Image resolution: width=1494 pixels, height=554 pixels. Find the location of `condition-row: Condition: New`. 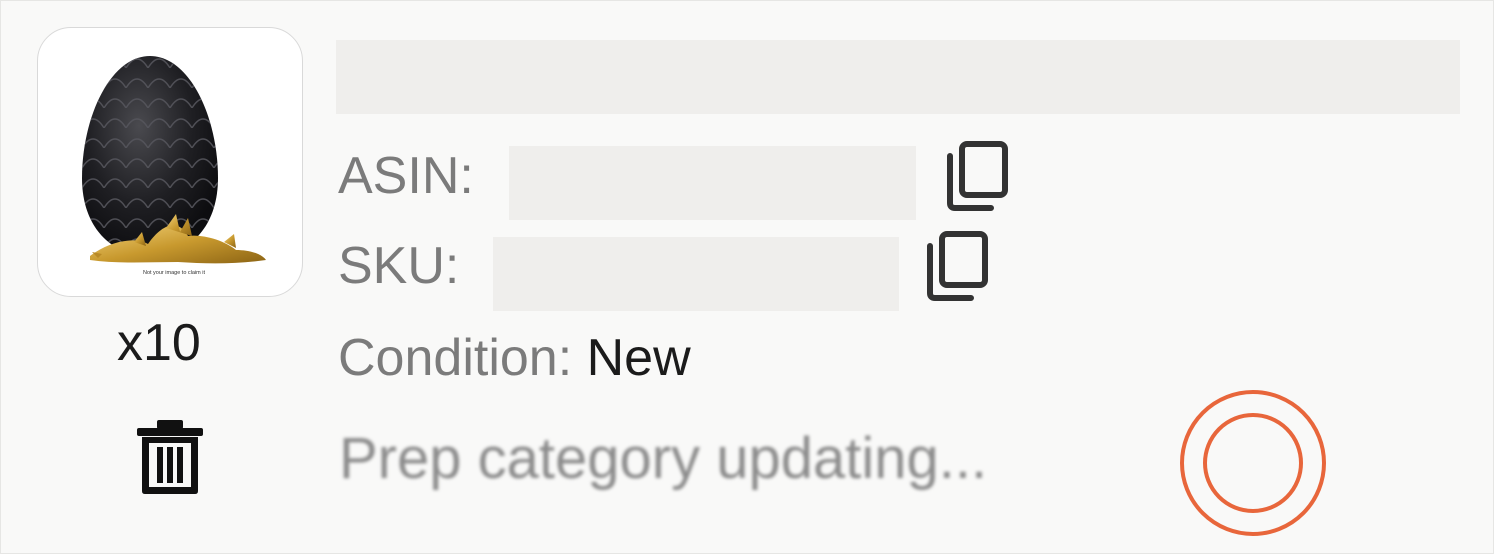

condition-row: Condition: New is located at coordinates (514, 358).